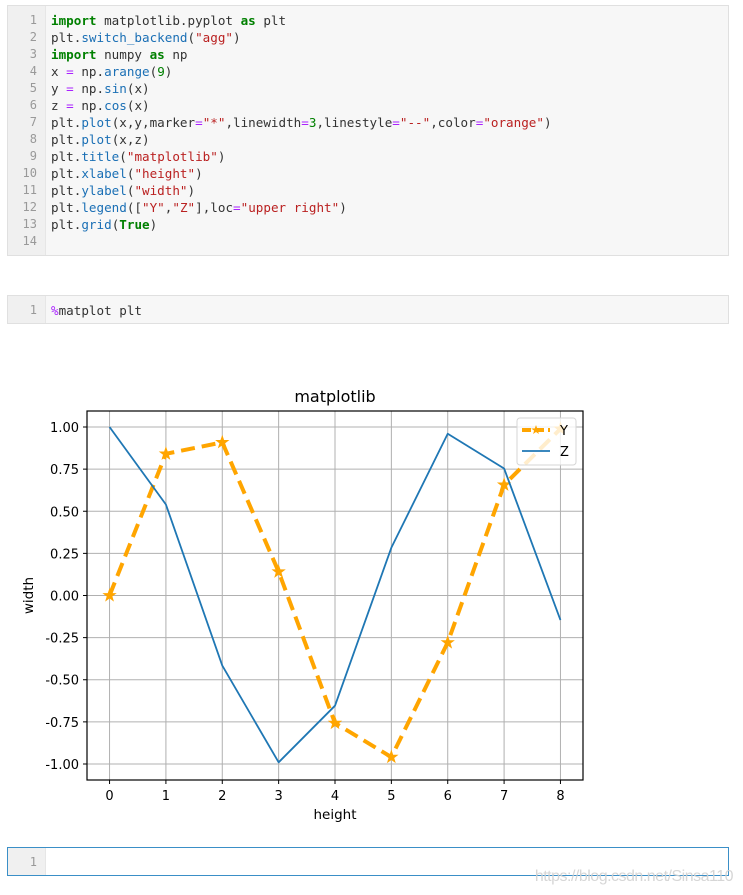  Describe the element at coordinates (33, 71) in the screenshot. I see `line-number: 4` at that location.